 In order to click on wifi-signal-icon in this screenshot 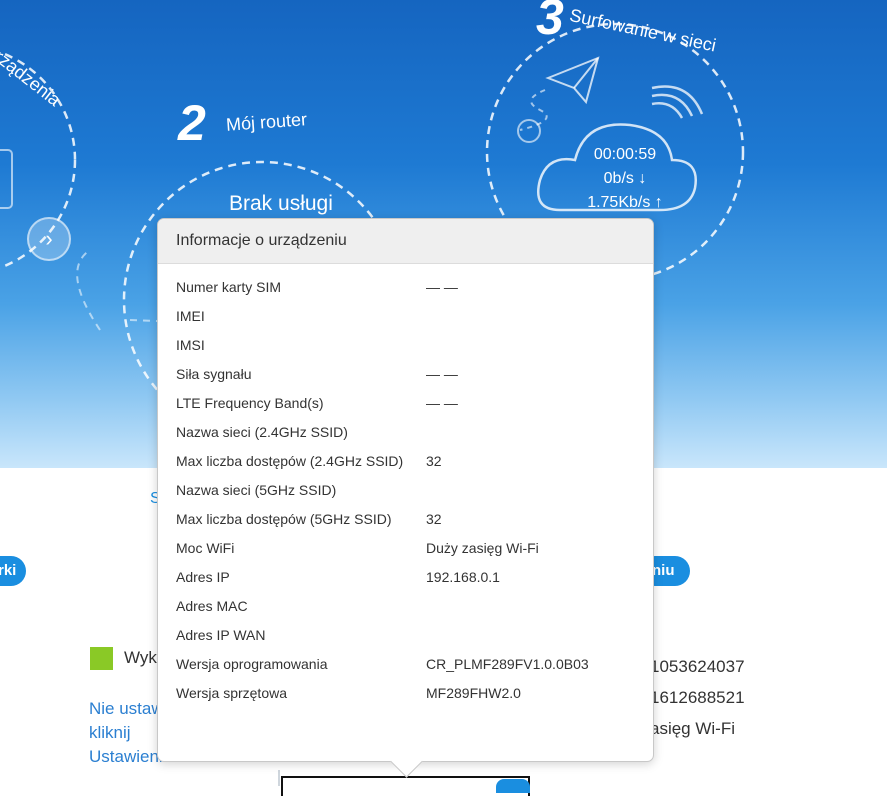, I will do `click(677, 102)`.